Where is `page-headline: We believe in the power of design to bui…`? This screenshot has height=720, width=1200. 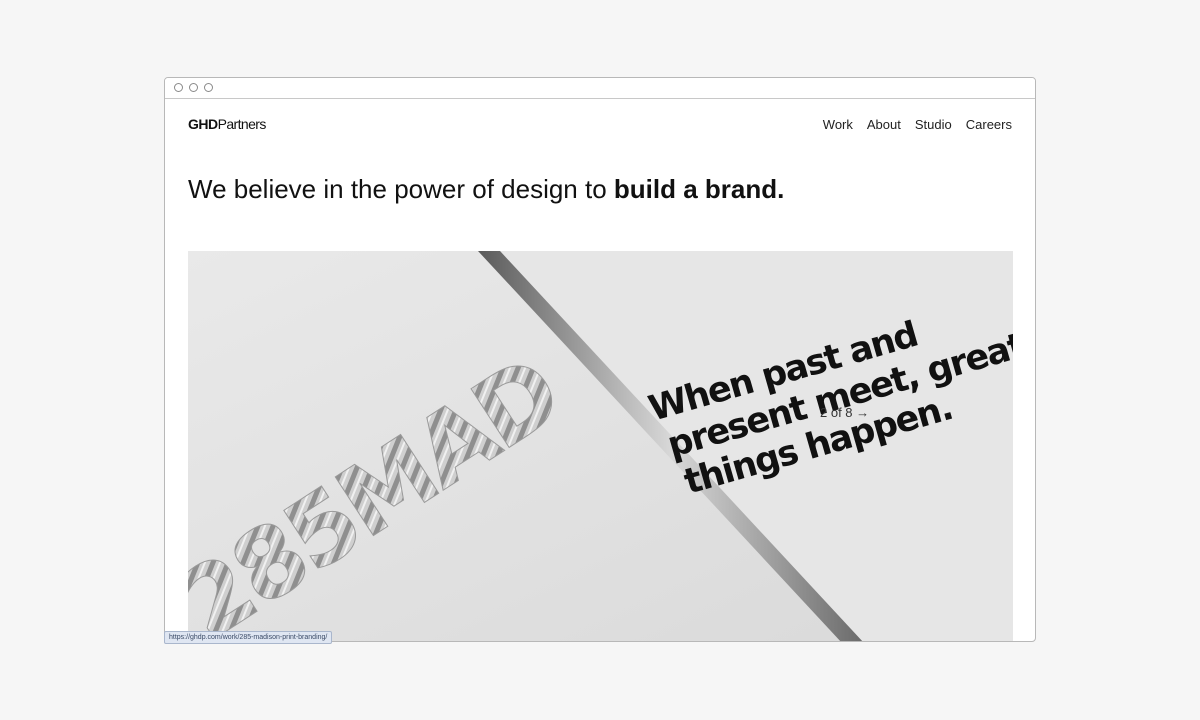 page-headline: We believe in the power of design to bui… is located at coordinates (486, 189).